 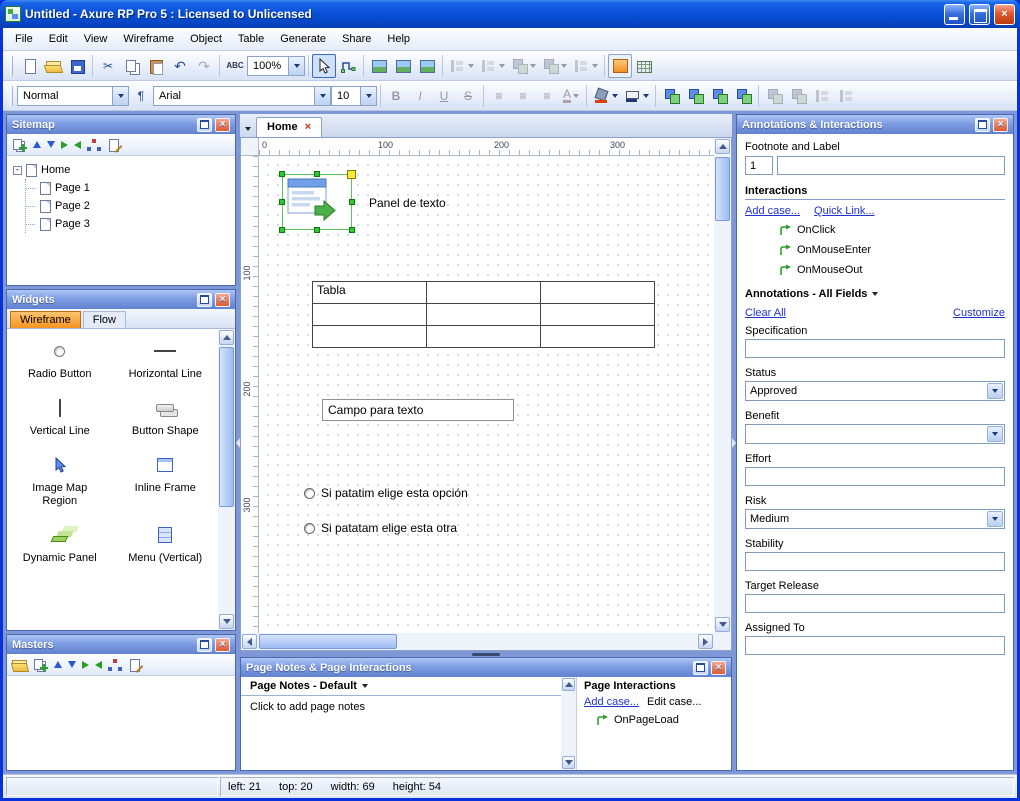 I want to click on paste-button, so click(x=156, y=66).